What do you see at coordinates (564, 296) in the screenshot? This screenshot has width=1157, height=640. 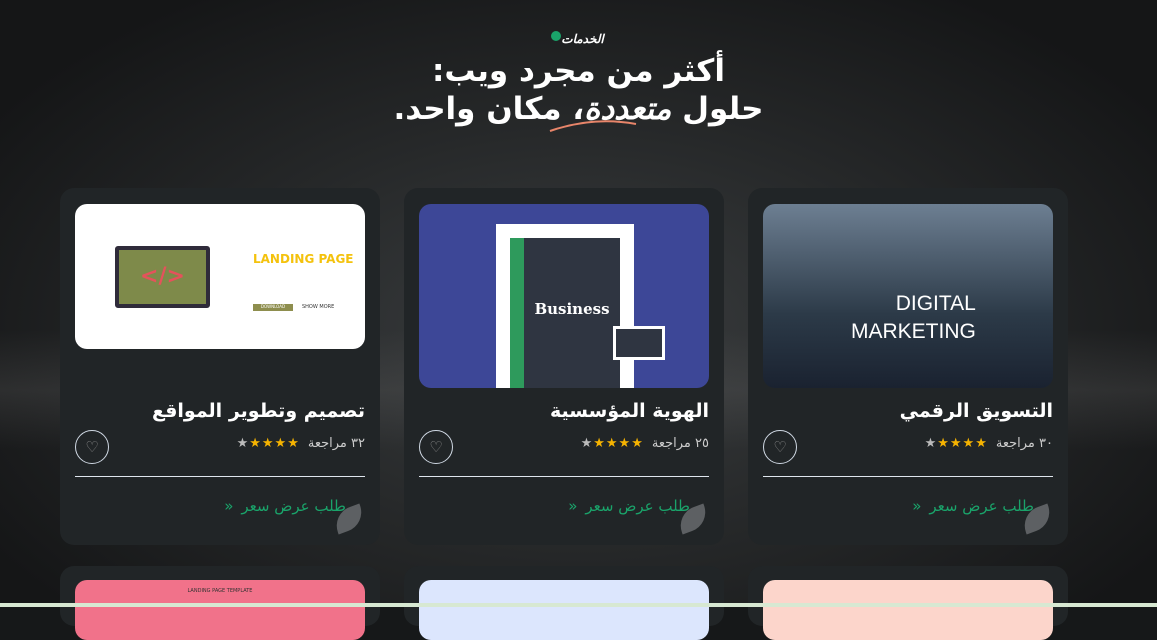 I see `service-image: Business` at bounding box center [564, 296].